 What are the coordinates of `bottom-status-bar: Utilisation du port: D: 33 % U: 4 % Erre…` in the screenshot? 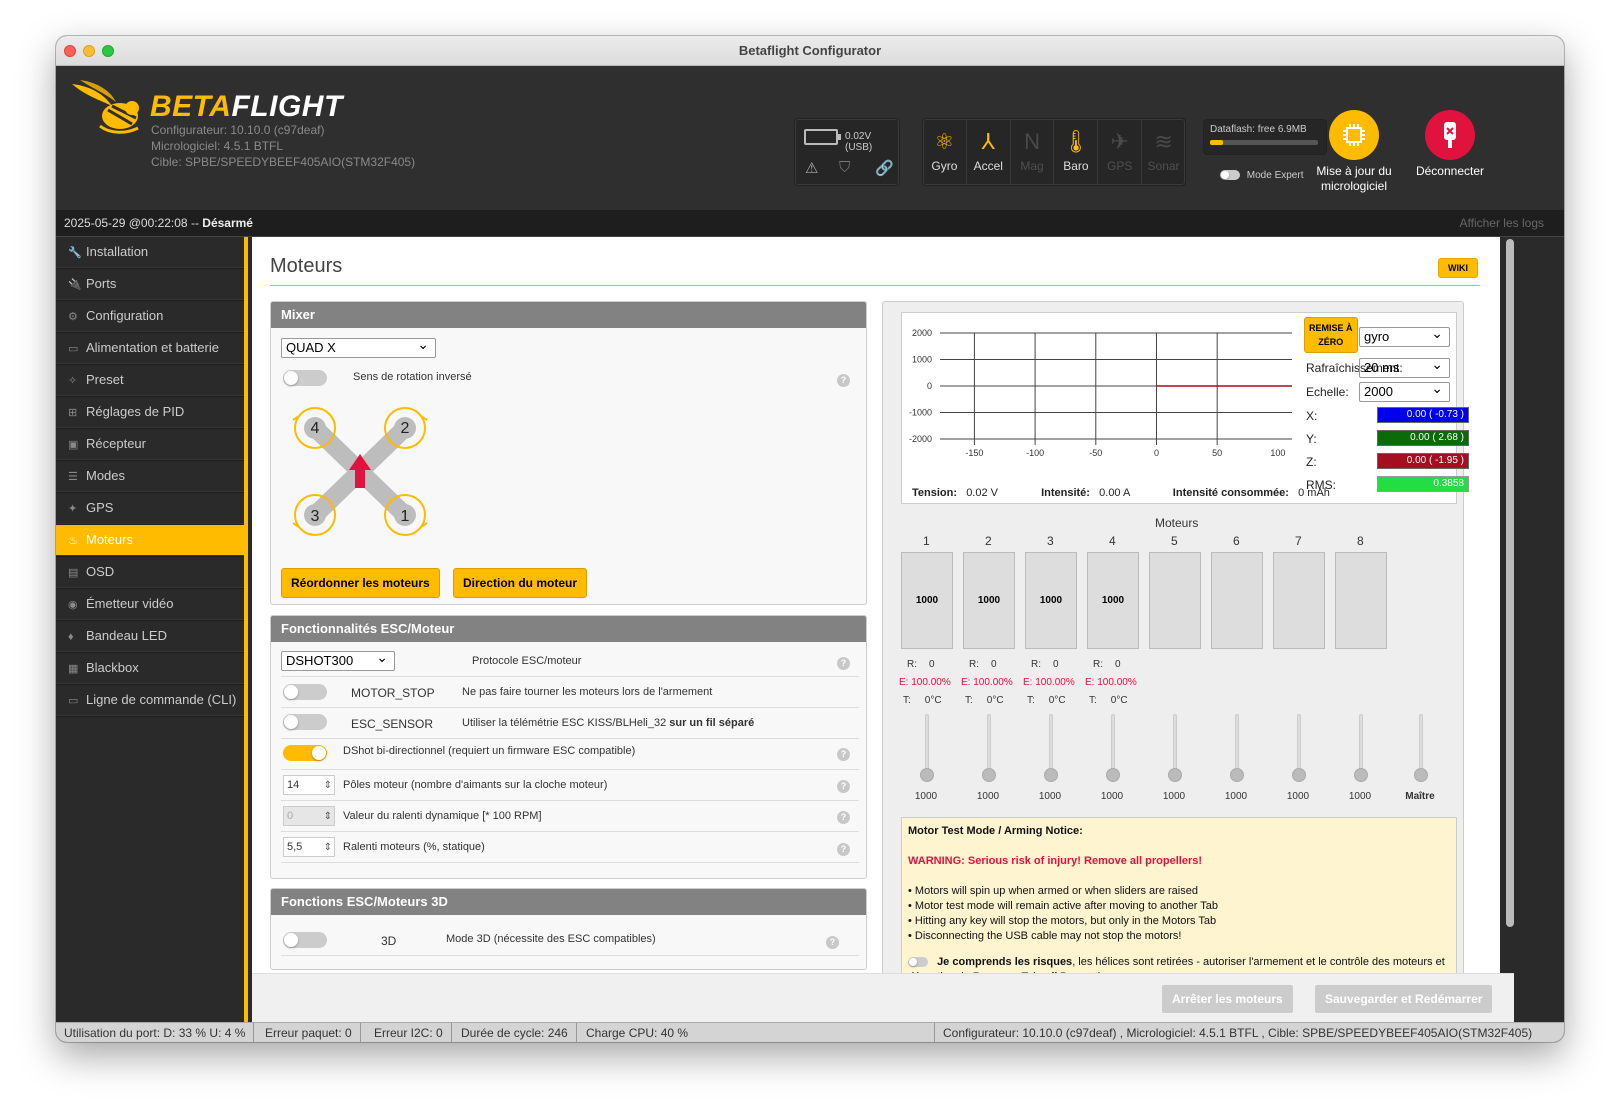 It's located at (810, 1032).